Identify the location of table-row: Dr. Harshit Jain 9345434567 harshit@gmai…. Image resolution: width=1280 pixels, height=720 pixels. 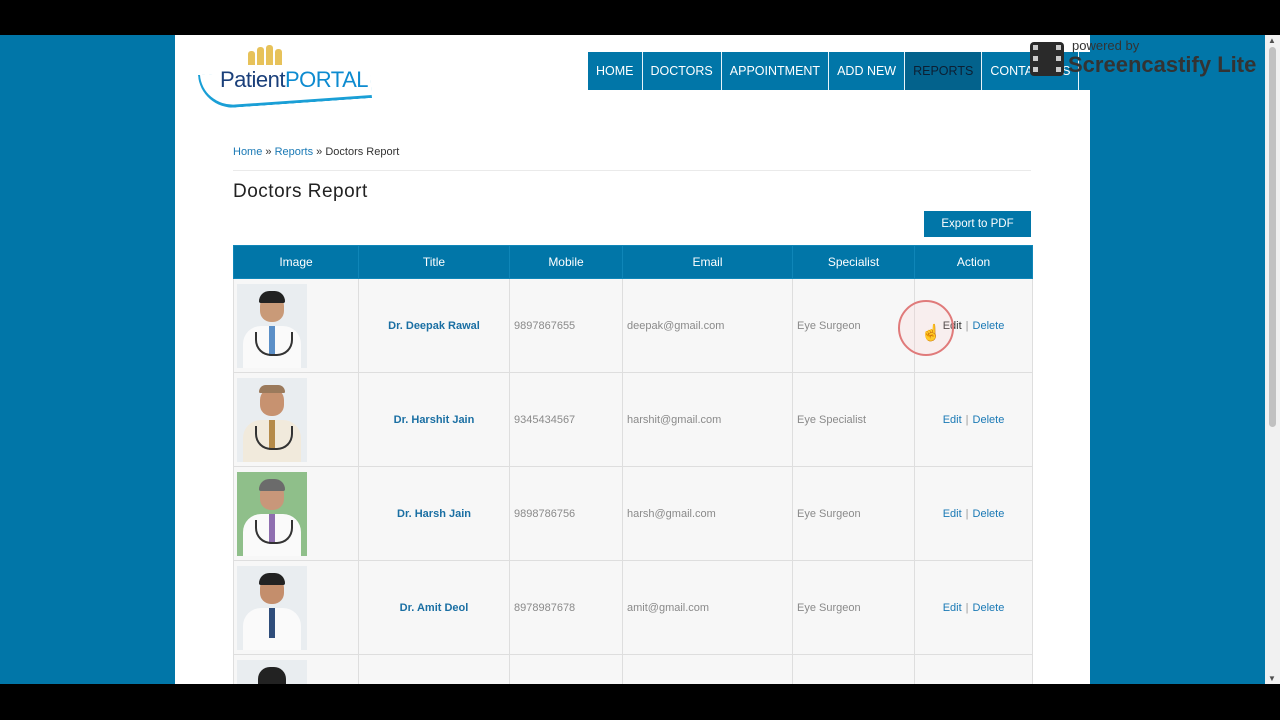
(633, 419).